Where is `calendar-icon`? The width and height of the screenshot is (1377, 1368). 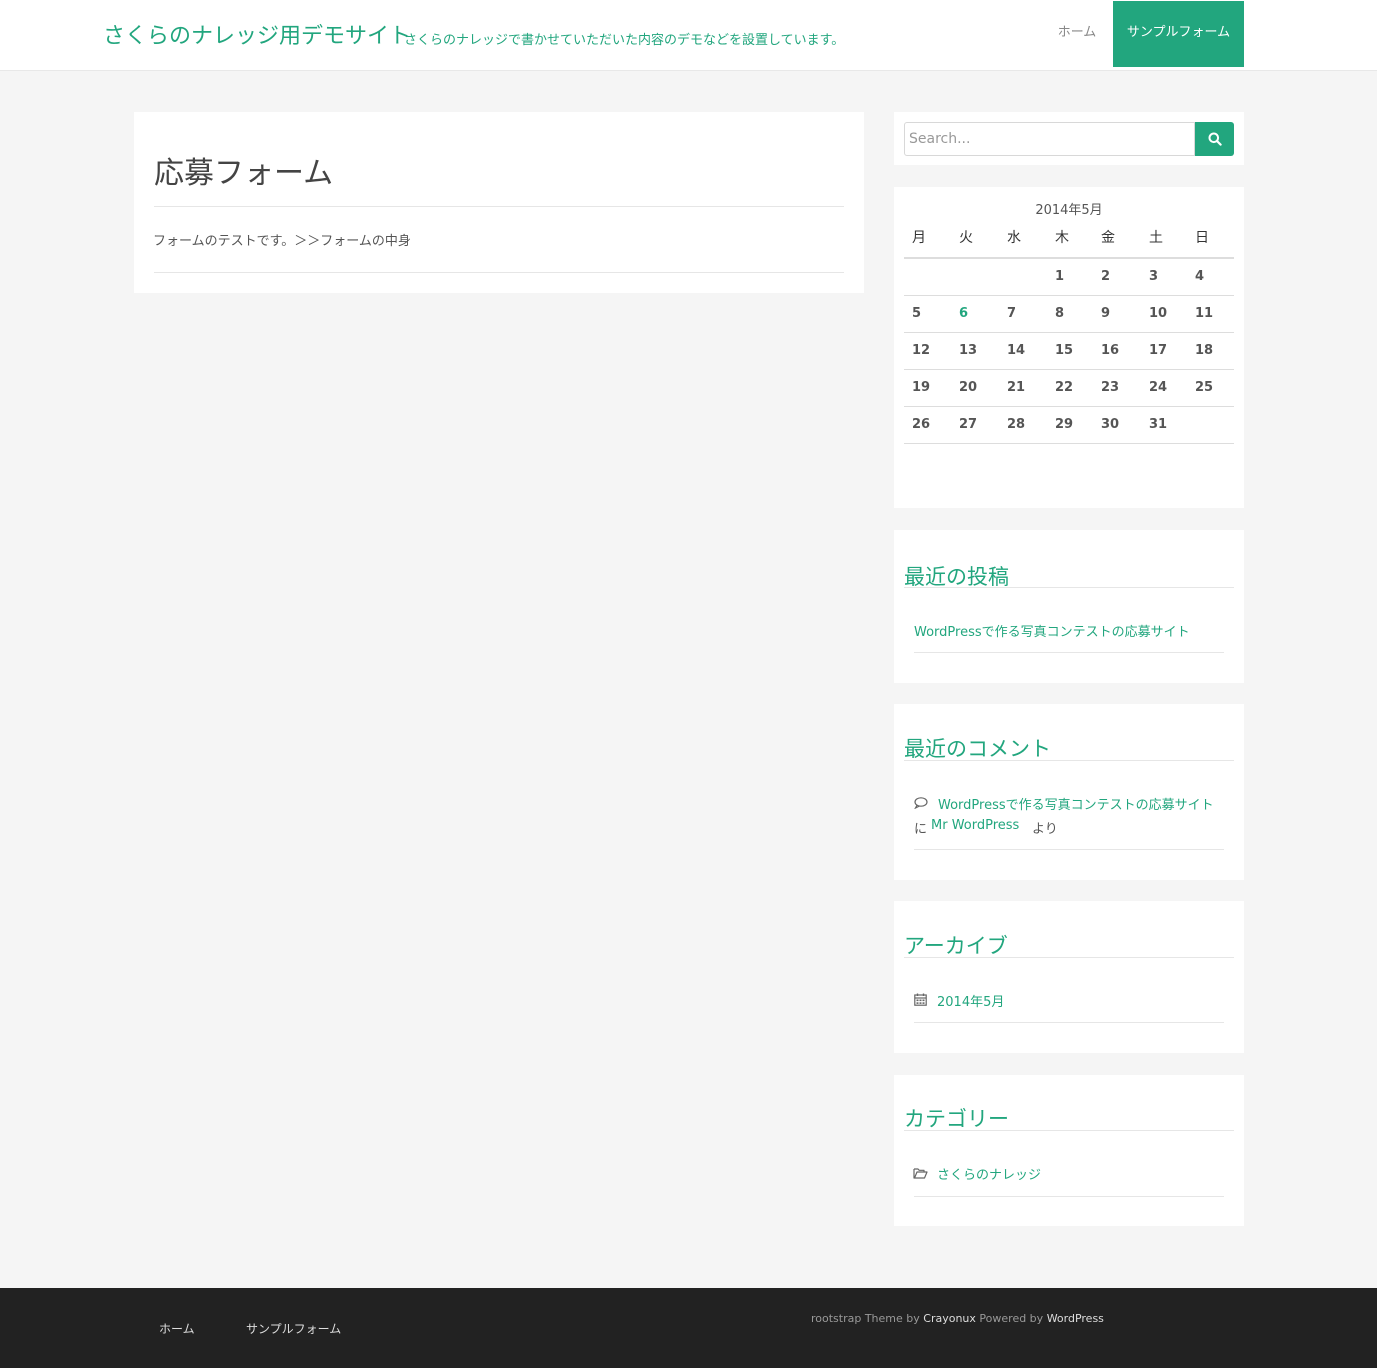 calendar-icon is located at coordinates (920, 999).